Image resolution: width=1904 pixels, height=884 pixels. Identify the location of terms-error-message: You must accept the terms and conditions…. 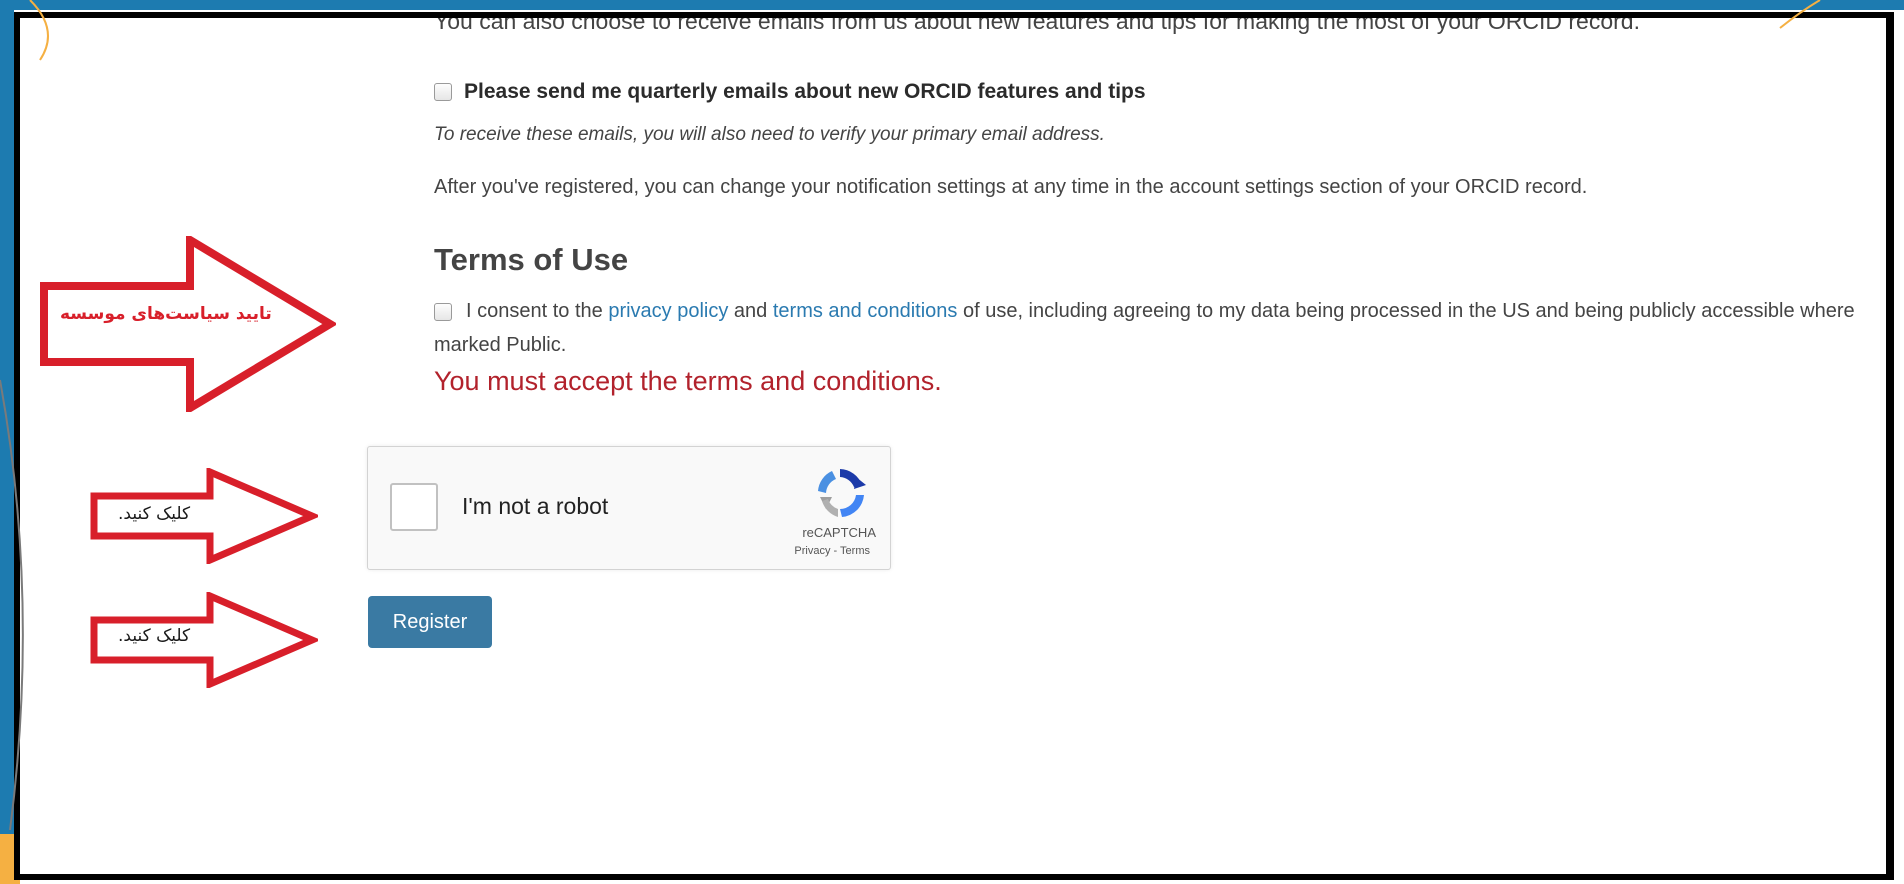
(688, 381).